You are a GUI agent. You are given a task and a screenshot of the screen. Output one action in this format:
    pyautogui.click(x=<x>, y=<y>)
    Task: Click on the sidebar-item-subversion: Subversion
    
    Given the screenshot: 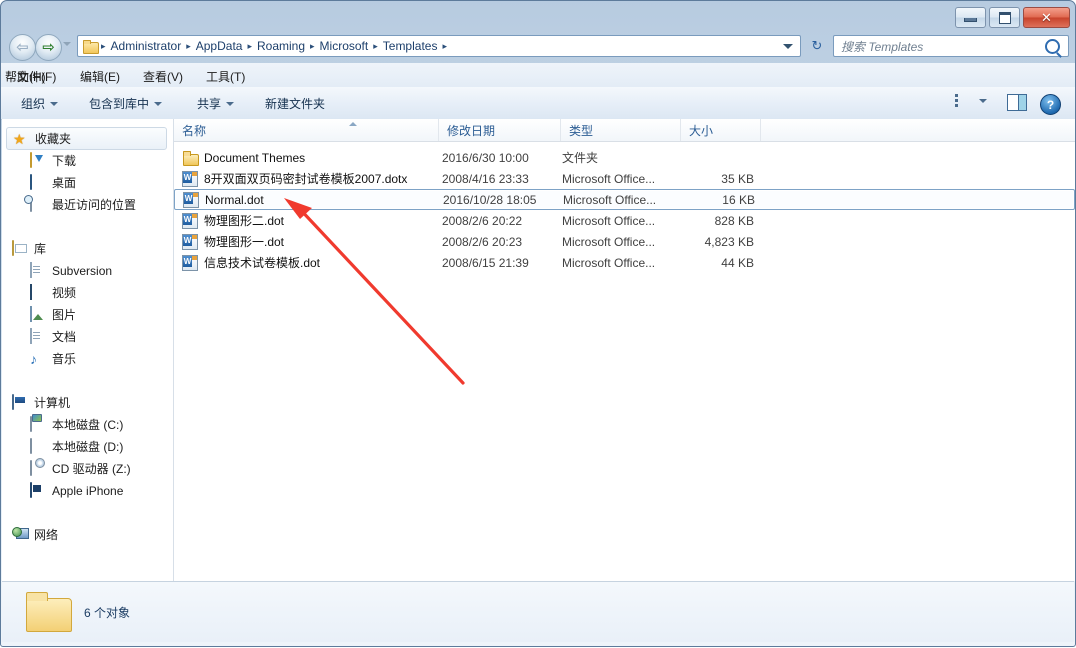 What is the action you would take?
    pyautogui.click(x=87, y=271)
    